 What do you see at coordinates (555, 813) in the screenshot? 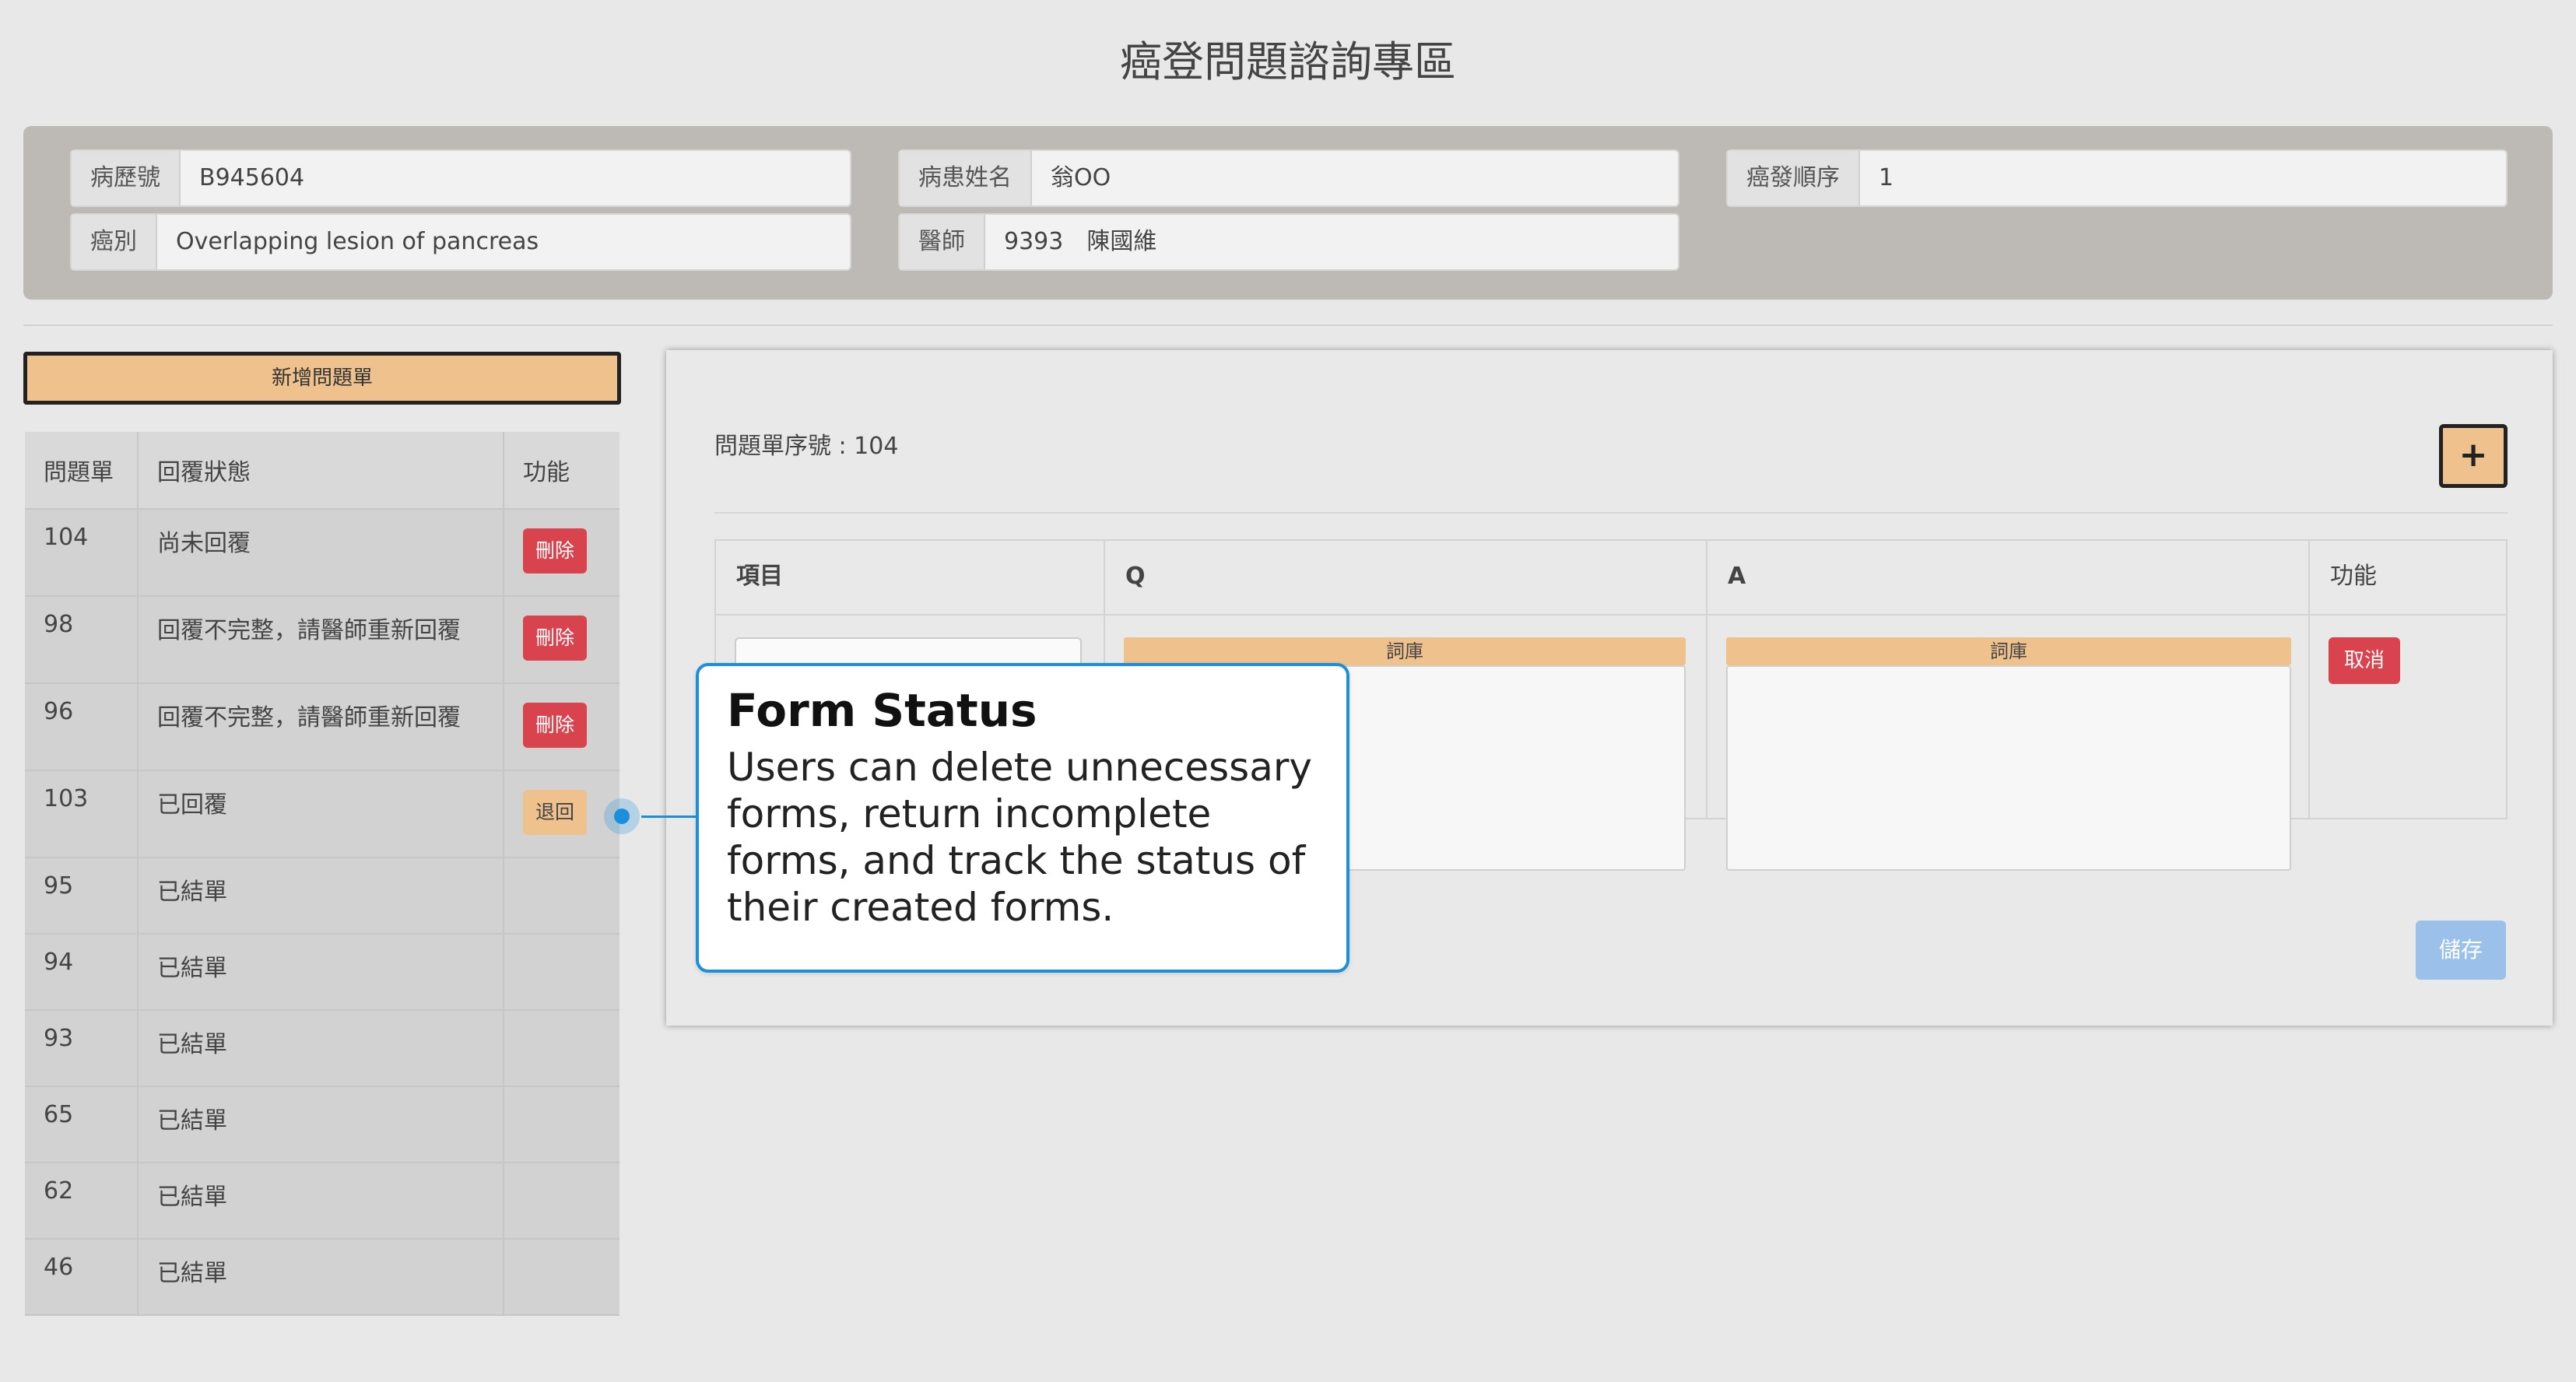
I see `return-form-button: 退回` at bounding box center [555, 813].